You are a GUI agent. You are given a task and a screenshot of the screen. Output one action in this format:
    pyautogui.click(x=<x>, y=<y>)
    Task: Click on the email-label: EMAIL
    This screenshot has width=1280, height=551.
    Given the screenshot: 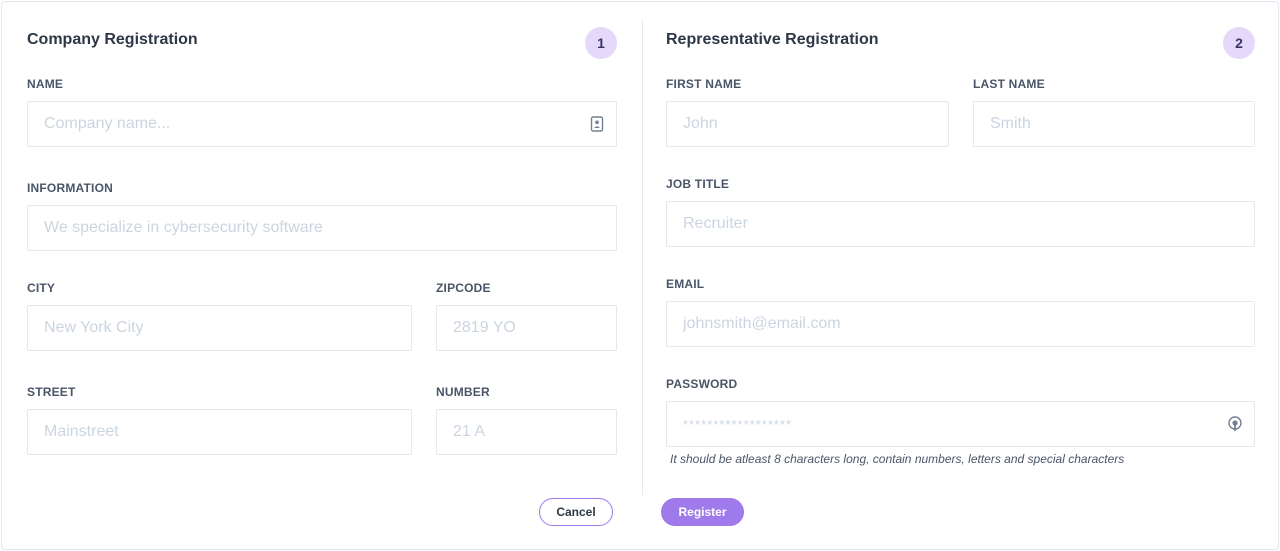 What is the action you would take?
    pyautogui.click(x=685, y=284)
    